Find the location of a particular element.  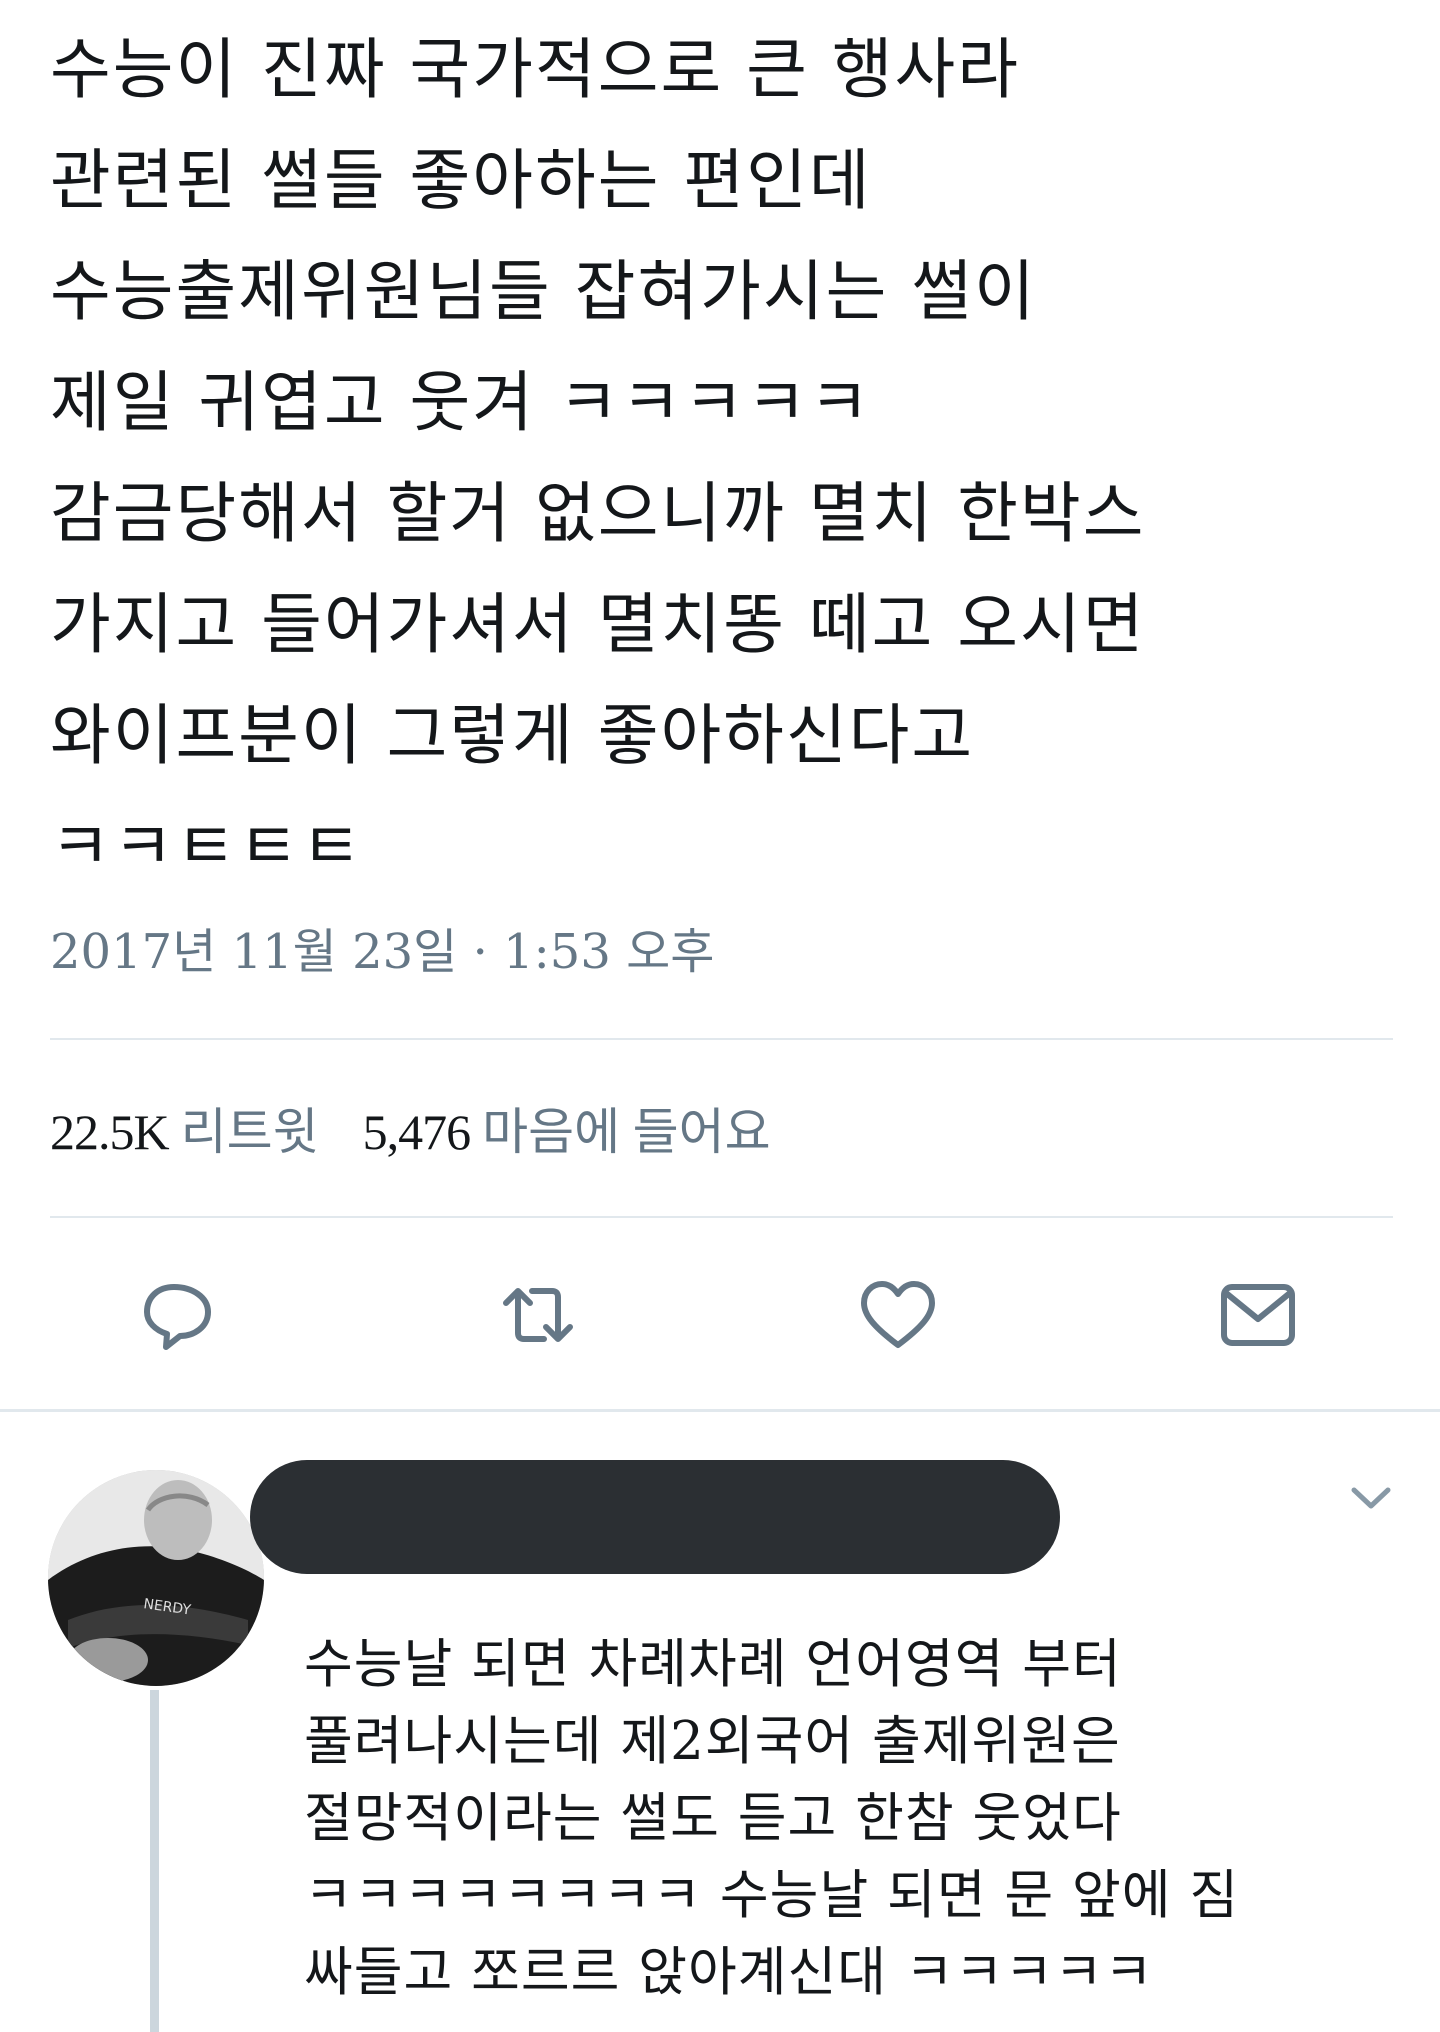

reply-text-line: 절망적이라는 썰도 듣고 한참 웃었다 is located at coordinates (713, 1818).